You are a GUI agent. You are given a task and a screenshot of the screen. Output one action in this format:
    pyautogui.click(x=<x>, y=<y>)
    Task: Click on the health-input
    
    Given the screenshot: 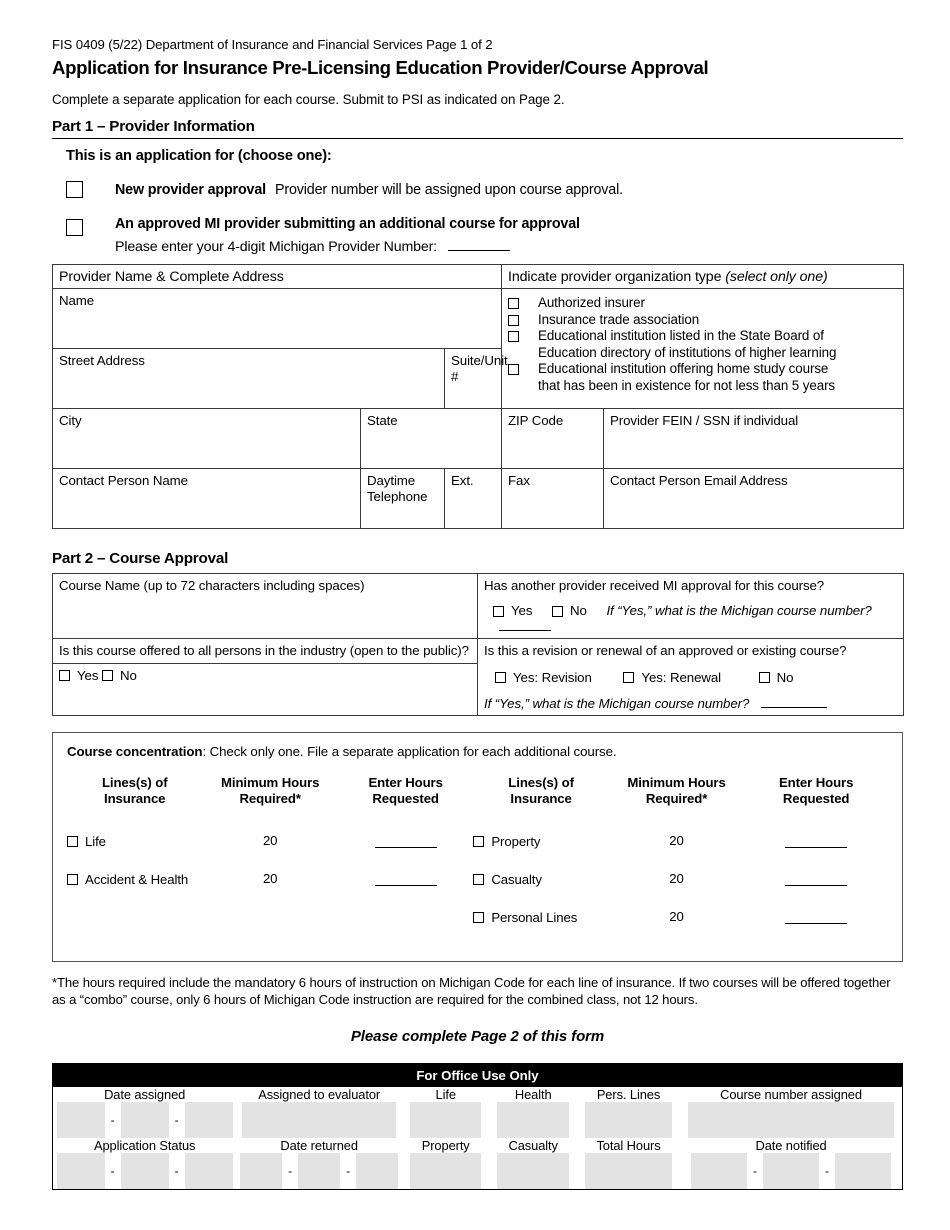 What is the action you would take?
    pyautogui.click(x=533, y=1120)
    